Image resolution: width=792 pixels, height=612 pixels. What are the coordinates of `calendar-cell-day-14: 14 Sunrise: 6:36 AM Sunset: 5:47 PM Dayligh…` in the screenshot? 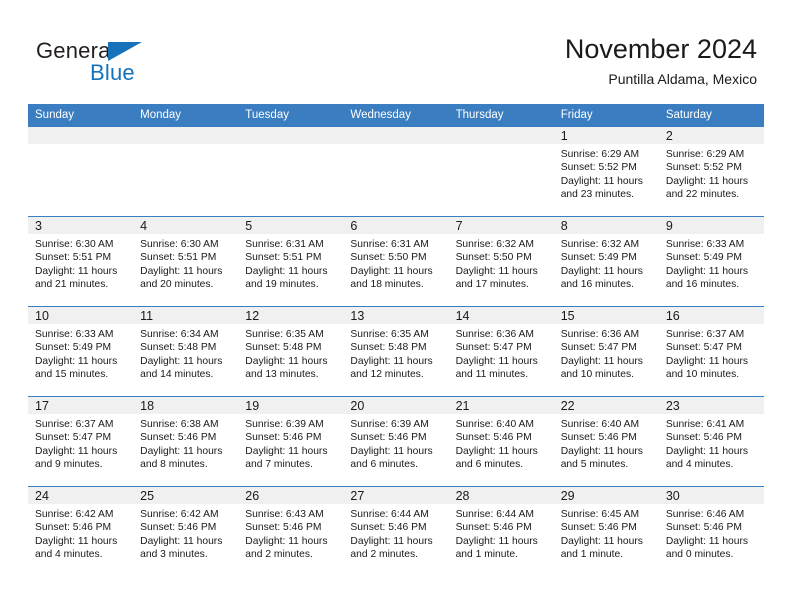 It's located at (501, 351).